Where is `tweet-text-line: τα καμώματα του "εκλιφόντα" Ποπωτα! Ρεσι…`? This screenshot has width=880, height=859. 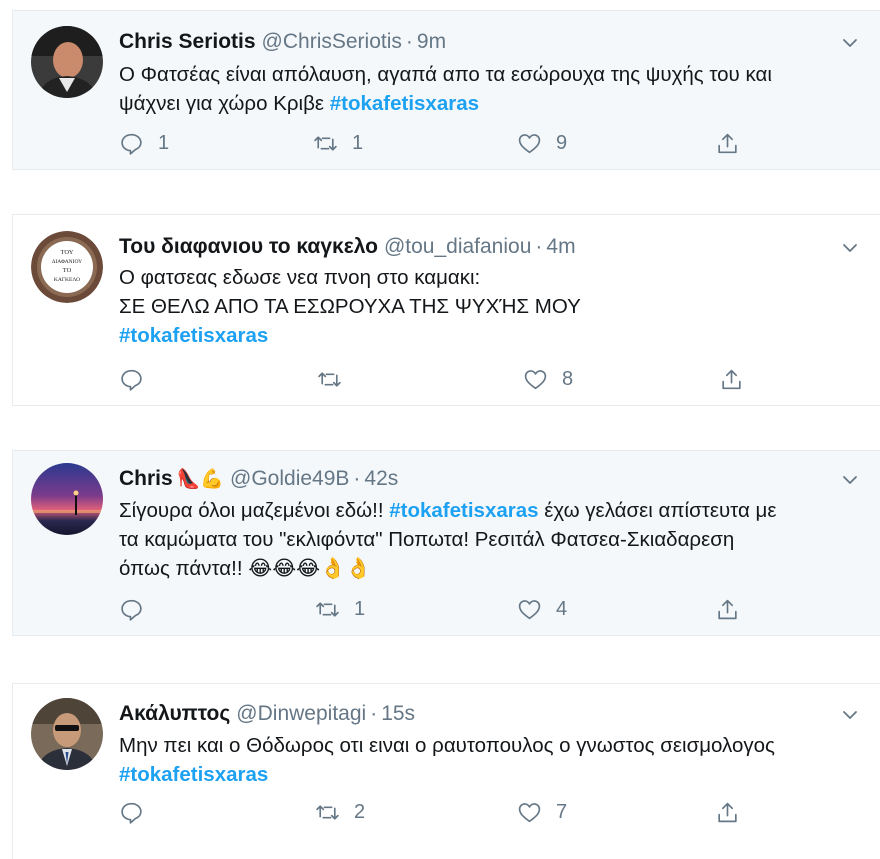
tweet-text-line: τα καμώματα του "εκλιφόντα" Ποπωτα! Ρεσι… is located at coordinates (427, 539).